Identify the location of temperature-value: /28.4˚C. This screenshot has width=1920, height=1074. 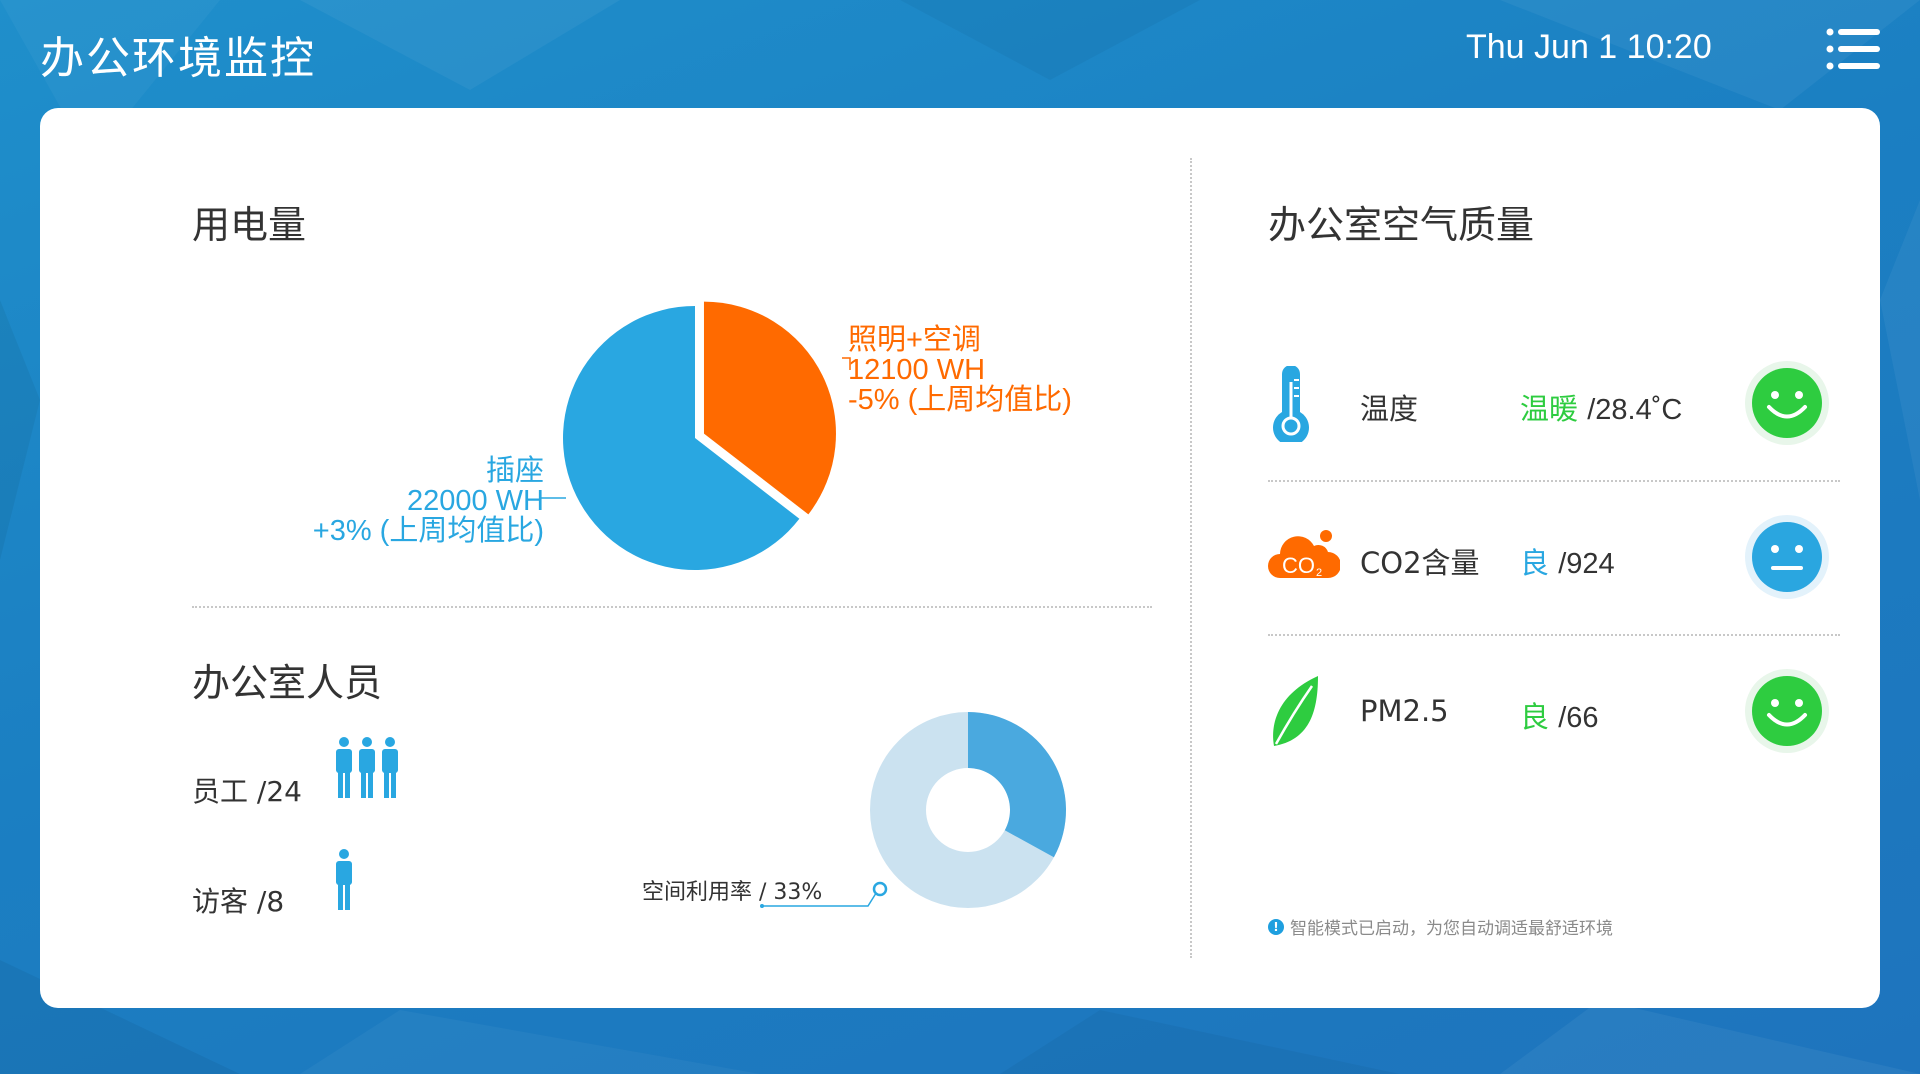
(1635, 410).